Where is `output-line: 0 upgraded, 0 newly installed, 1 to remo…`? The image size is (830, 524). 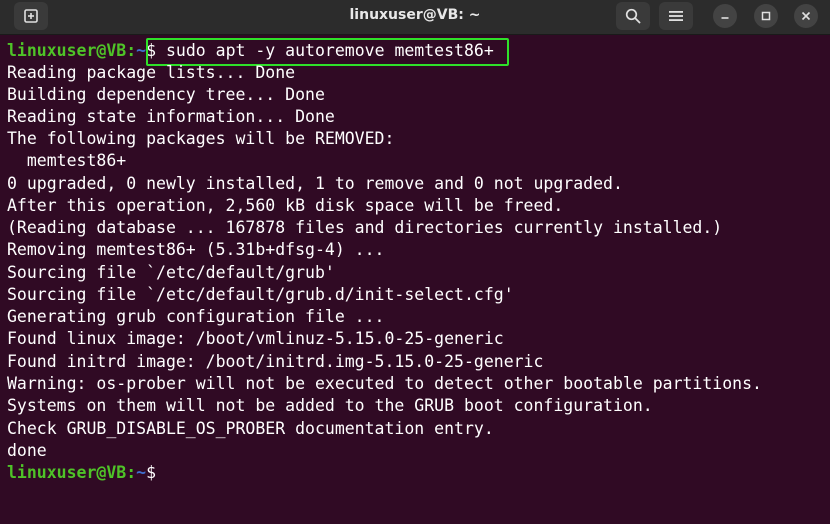 output-line: 0 upgraded, 0 newly installed, 1 to remo… is located at coordinates (315, 183).